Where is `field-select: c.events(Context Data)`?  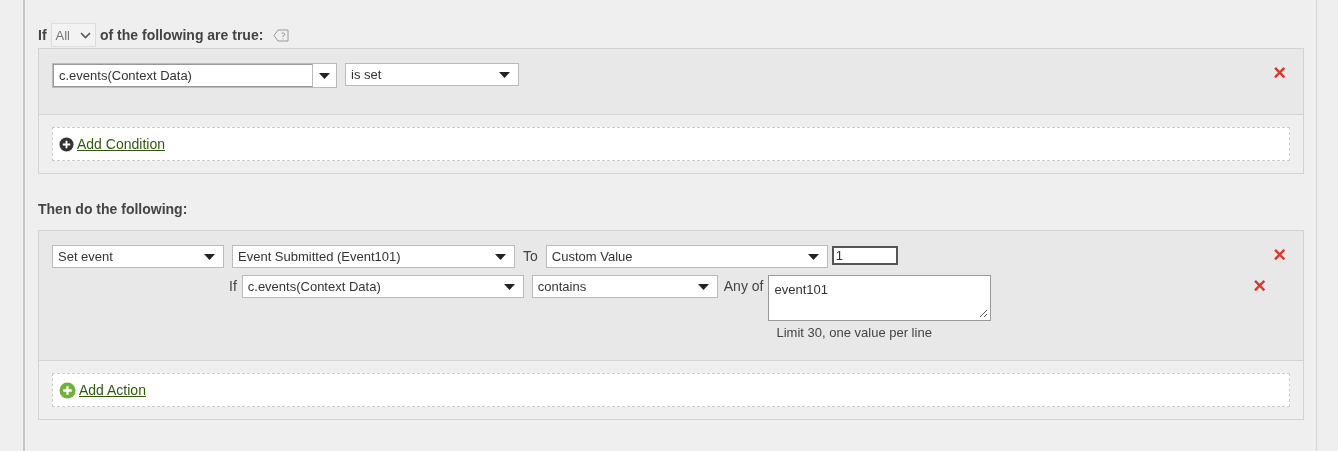
field-select: c.events(Context Data) is located at coordinates (382, 286).